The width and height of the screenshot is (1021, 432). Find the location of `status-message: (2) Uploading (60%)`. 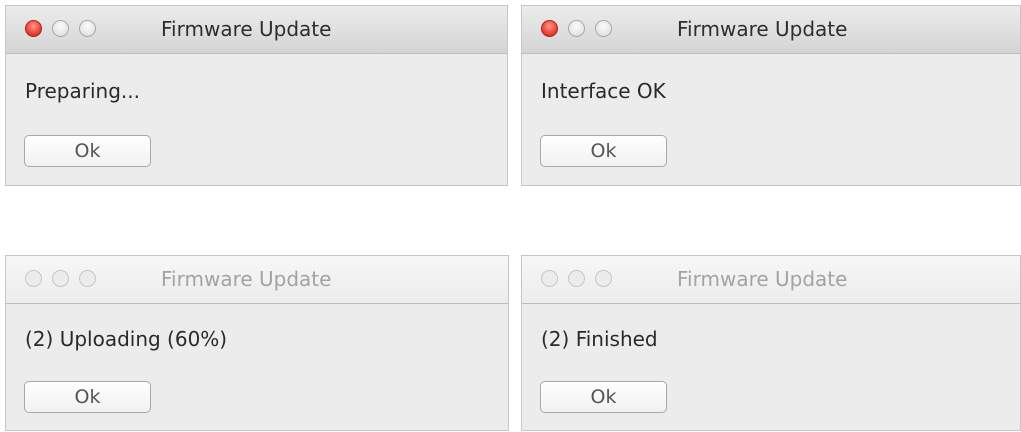

status-message: (2) Uploading (60%) is located at coordinates (126, 339).